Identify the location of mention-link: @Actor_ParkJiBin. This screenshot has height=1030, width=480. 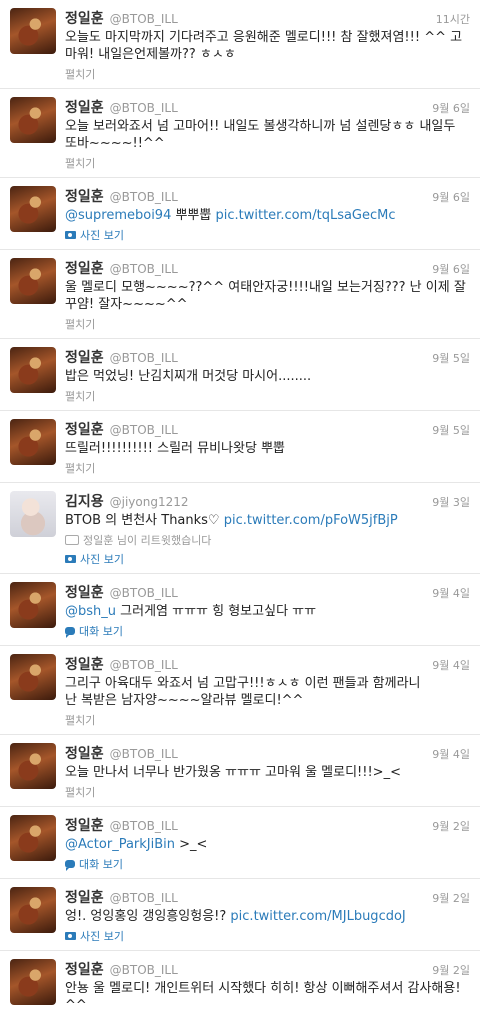
(120, 844).